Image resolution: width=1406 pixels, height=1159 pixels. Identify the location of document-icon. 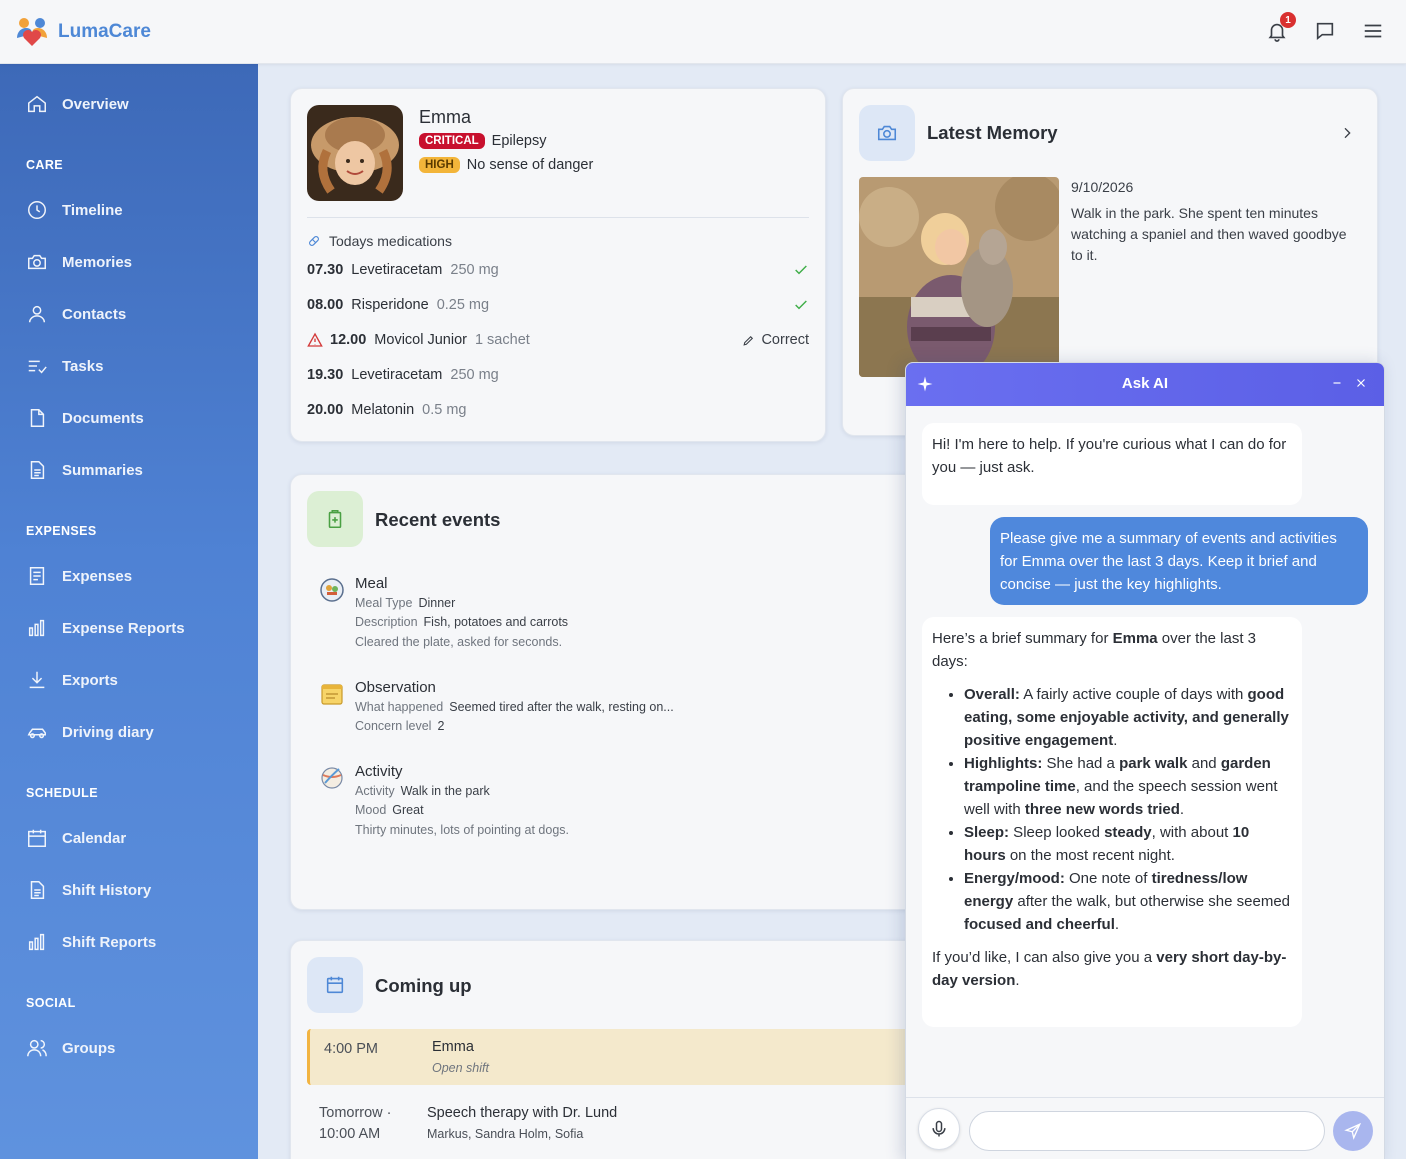
(37, 418).